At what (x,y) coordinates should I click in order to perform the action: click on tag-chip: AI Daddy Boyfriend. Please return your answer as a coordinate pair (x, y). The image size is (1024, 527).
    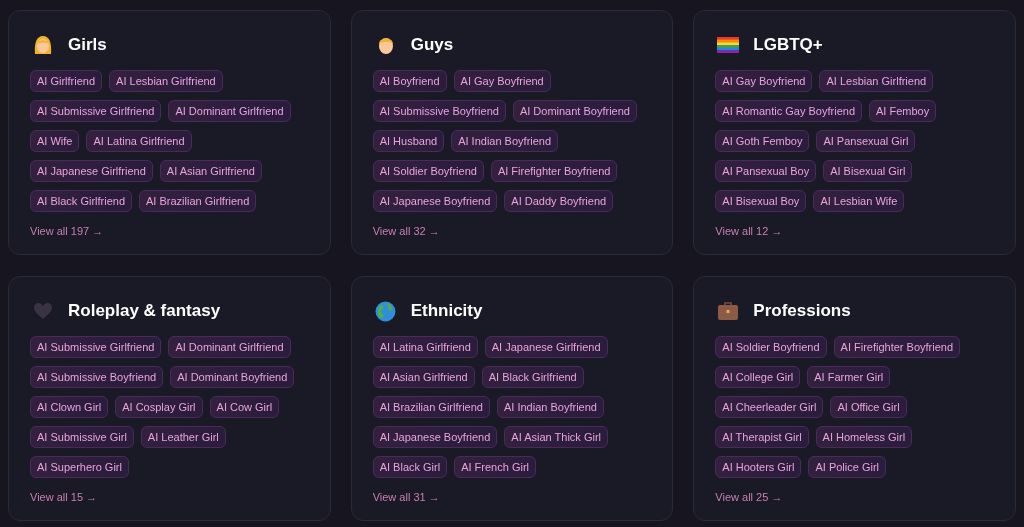
    Looking at the image, I should click on (559, 201).